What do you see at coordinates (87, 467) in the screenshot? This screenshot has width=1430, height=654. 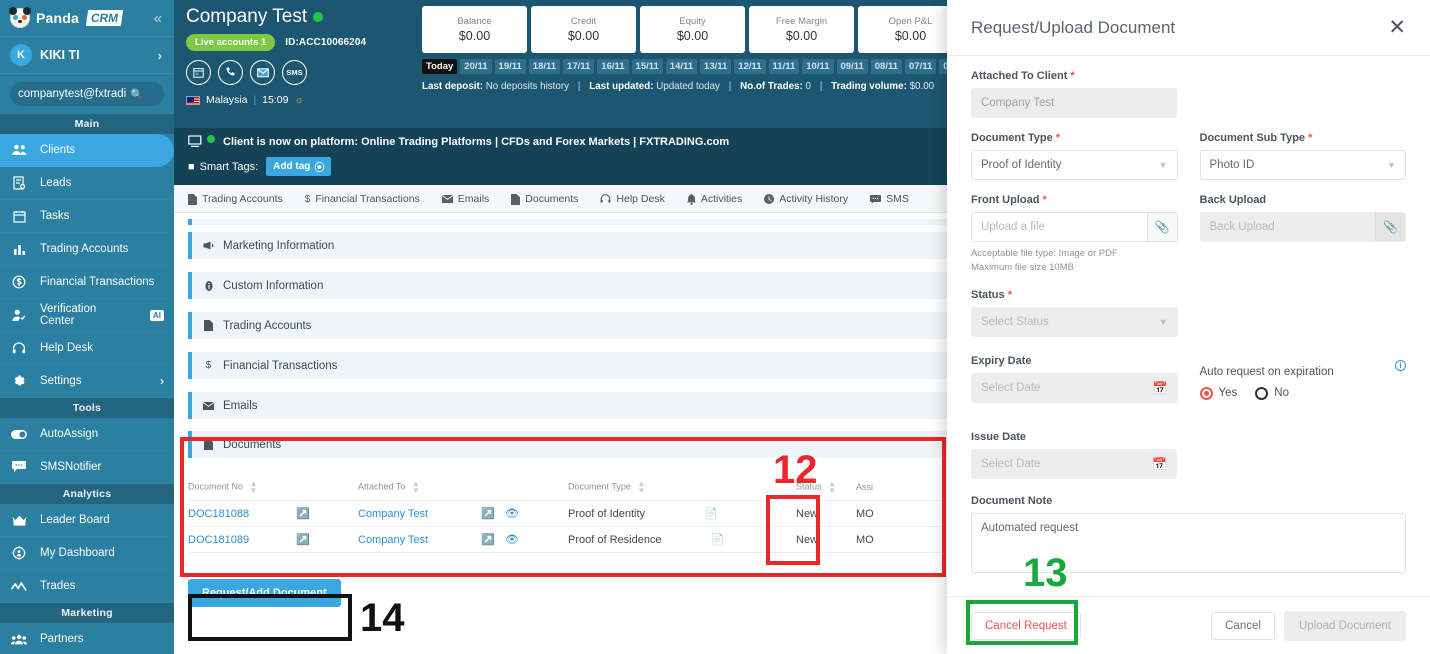 I see `sidebar-item-smsnotifier: SMSNotifier` at bounding box center [87, 467].